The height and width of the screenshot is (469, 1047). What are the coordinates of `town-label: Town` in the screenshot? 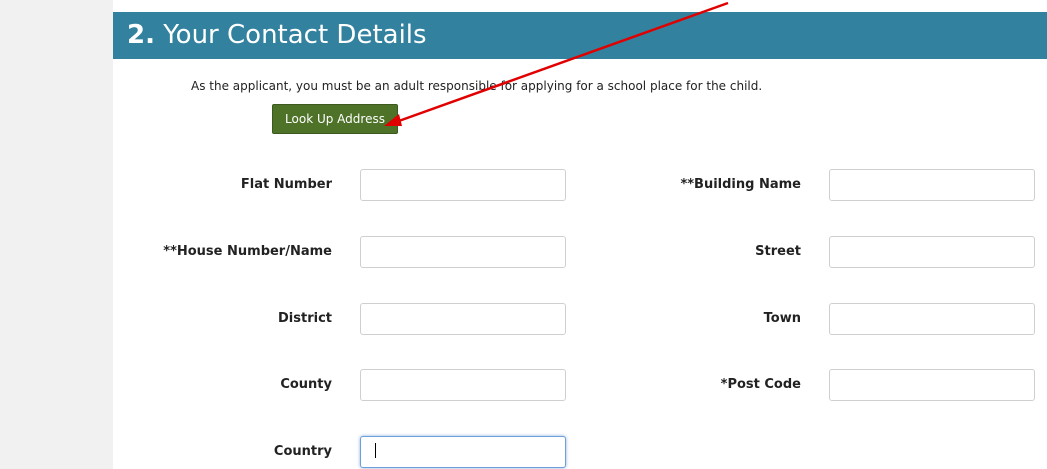 It's located at (782, 318).